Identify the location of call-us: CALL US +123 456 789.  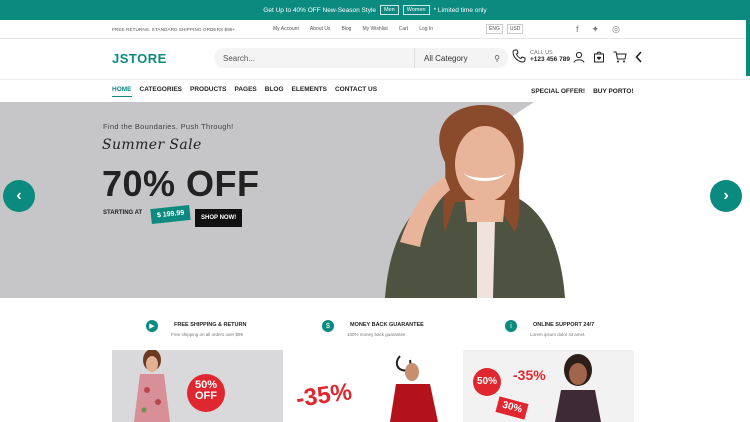
(541, 56).